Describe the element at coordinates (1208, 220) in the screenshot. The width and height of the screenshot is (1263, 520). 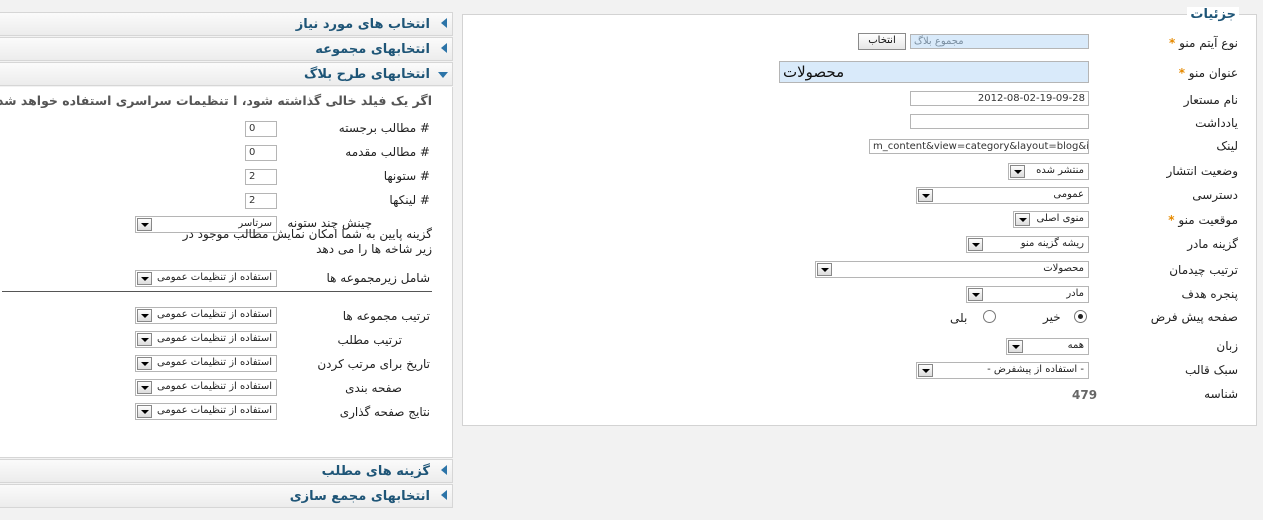
I see `label-text: موقعیت منو` at that location.